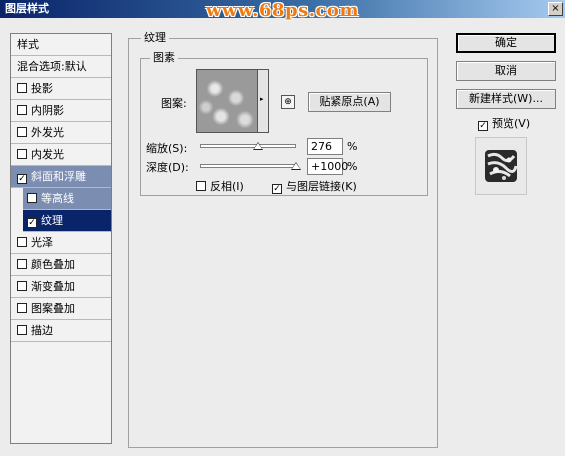 This screenshot has height=456, width=565. What do you see at coordinates (164, 58) in the screenshot?
I see `elements-group-title: 图素` at bounding box center [164, 58].